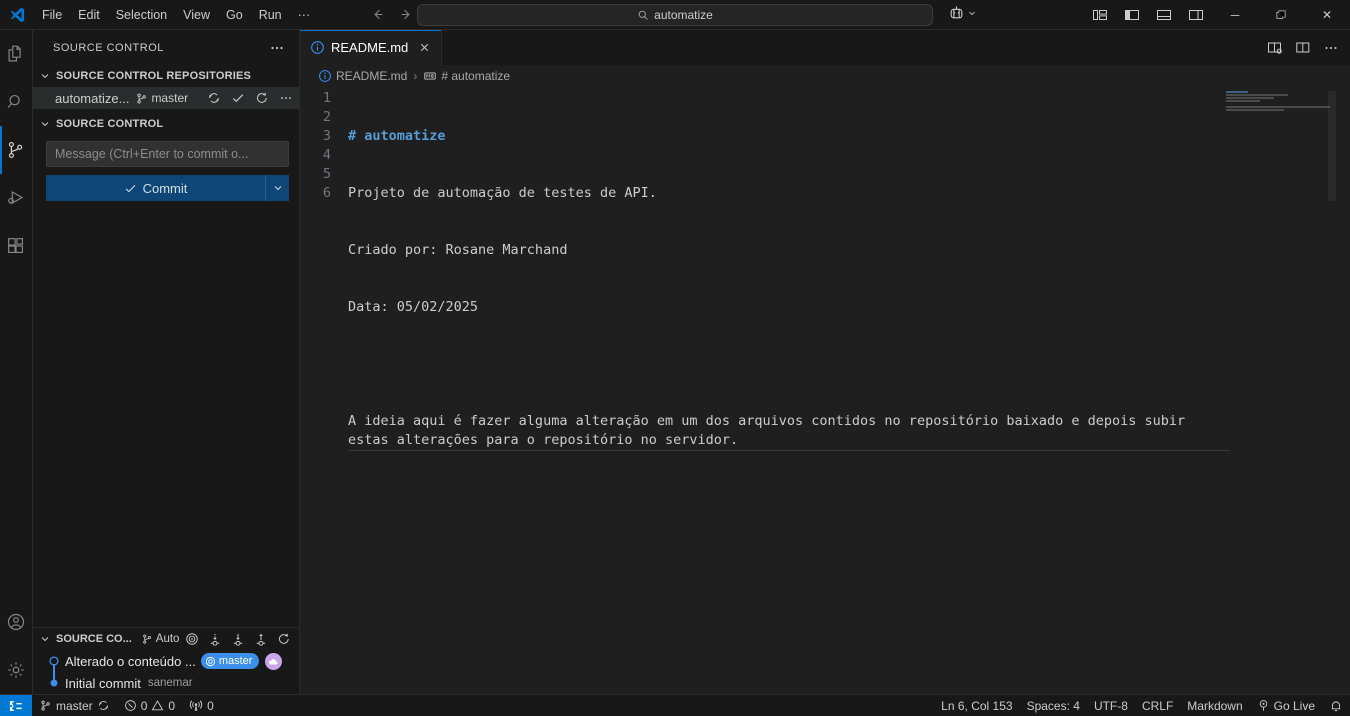  I want to click on vscode-logo-icon, so click(17, 15).